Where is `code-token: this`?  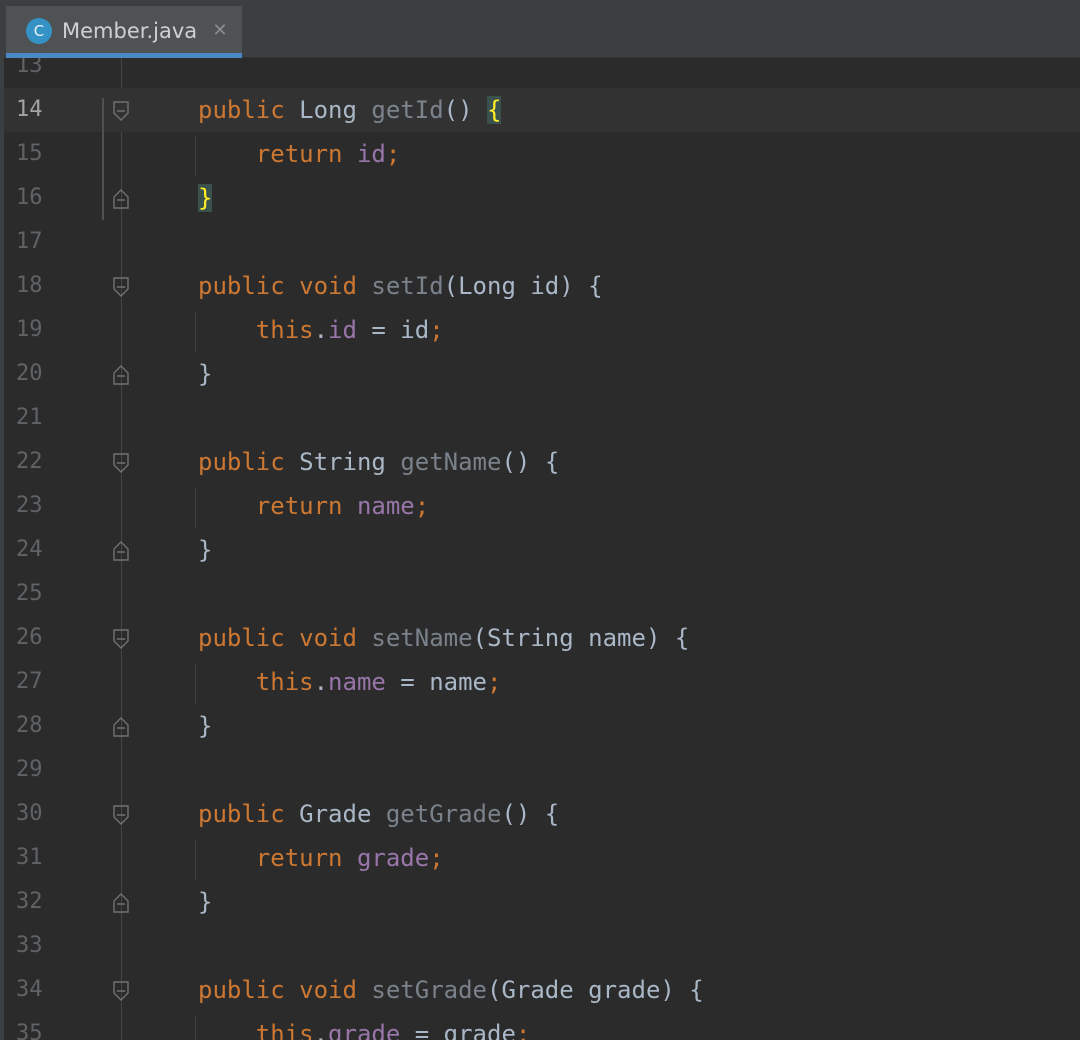
code-token: this is located at coordinates (284, 330).